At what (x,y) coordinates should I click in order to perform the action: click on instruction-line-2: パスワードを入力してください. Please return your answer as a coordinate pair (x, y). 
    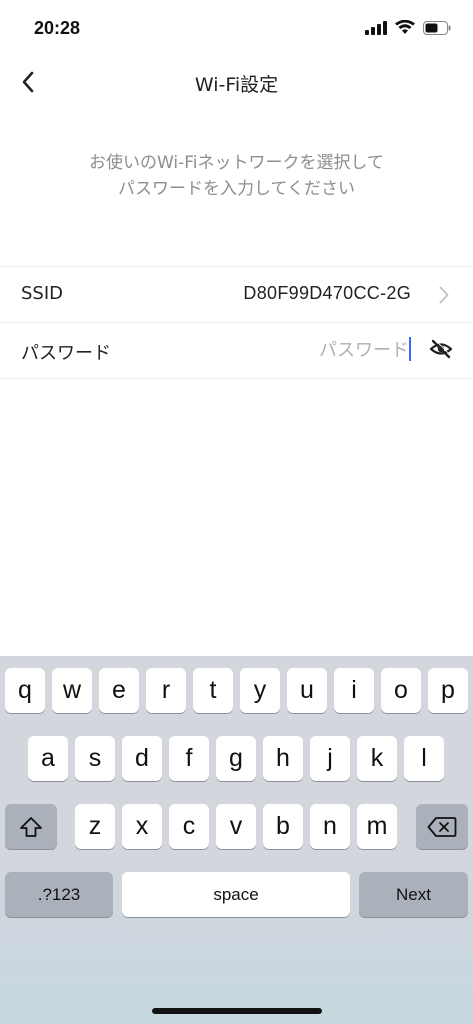
    Looking at the image, I should click on (236, 189).